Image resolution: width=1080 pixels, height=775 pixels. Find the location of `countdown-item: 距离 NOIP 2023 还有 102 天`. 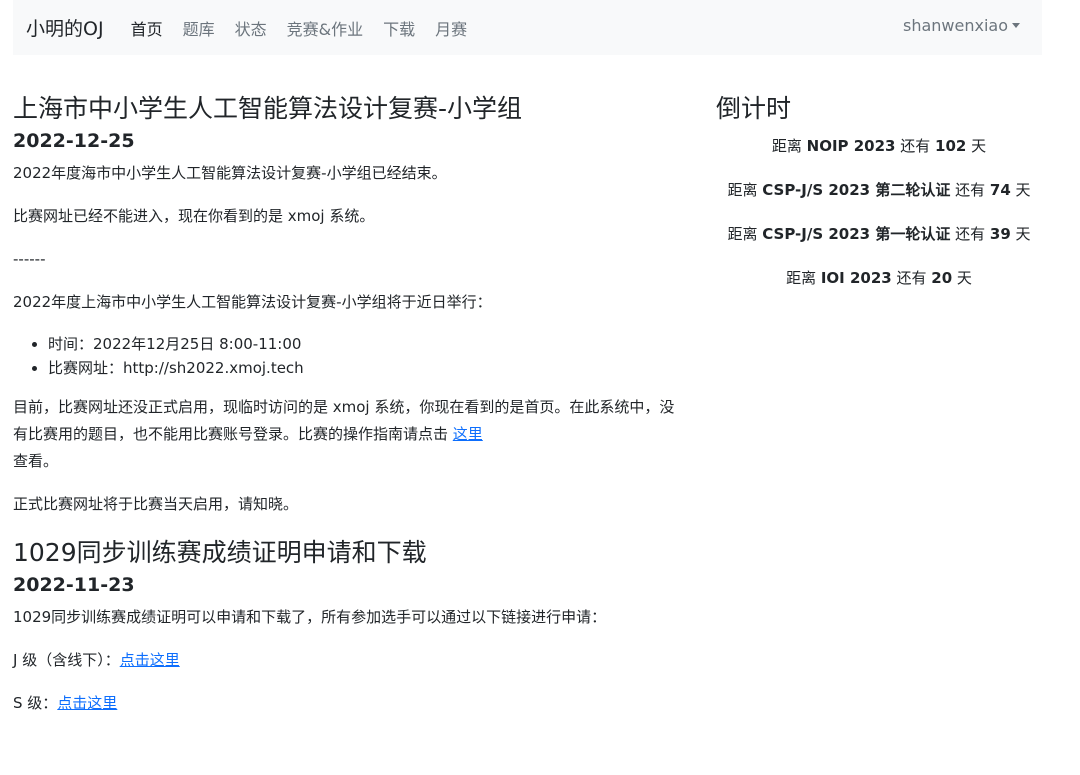

countdown-item: 距离 NOIP 2023 还有 102 天 is located at coordinates (879, 146).